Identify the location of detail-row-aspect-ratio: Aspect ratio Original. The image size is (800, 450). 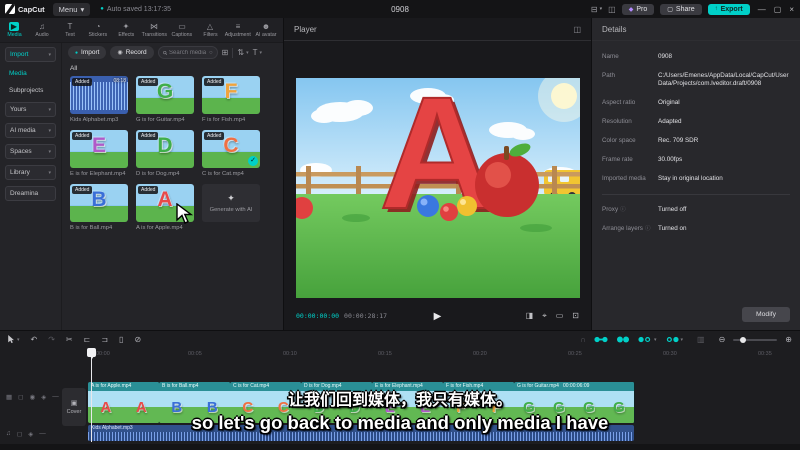
(641, 102).